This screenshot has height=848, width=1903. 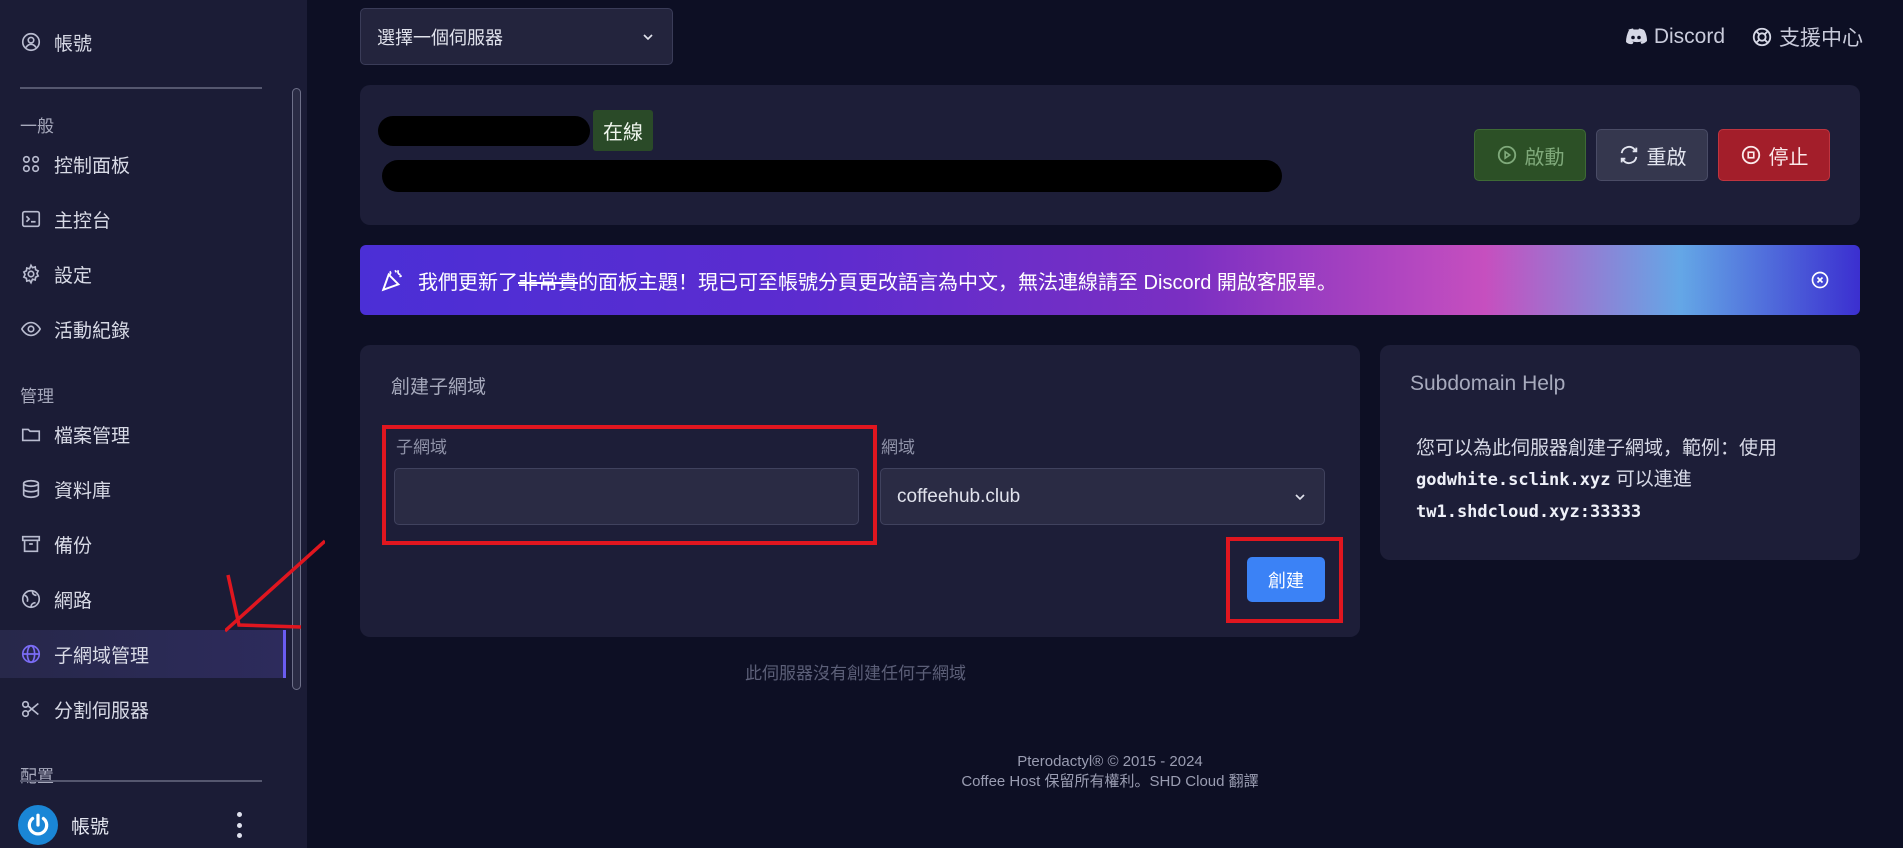 What do you see at coordinates (92, 166) in the screenshot?
I see `sidebar-item-label: 控制面板` at bounding box center [92, 166].